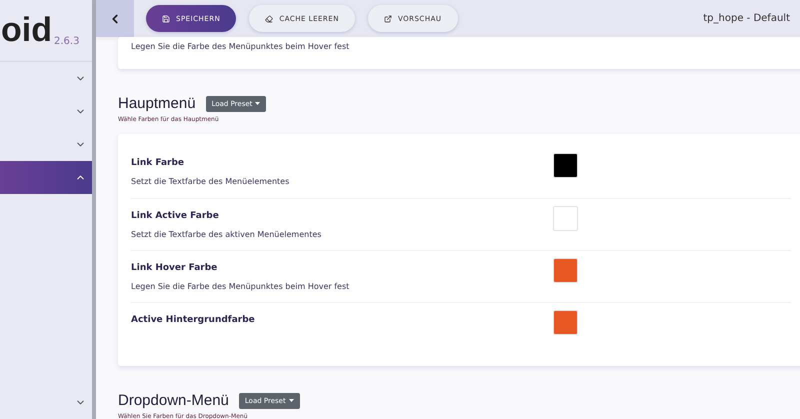  I want to click on logo-text: oid, so click(26, 30).